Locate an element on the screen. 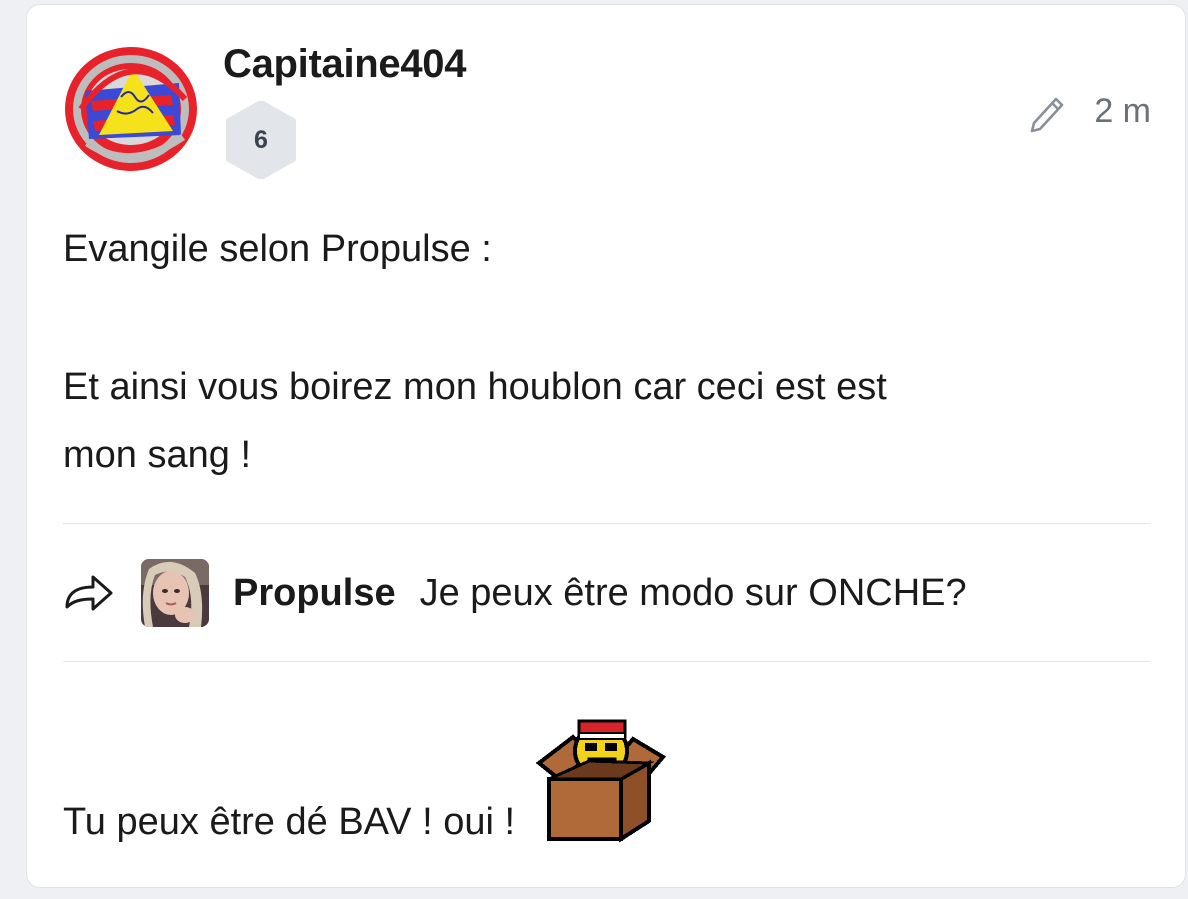 The image size is (1188, 899). quoted-message: Propulse Je peux être modo sur ONCHE? is located at coordinates (515, 593).